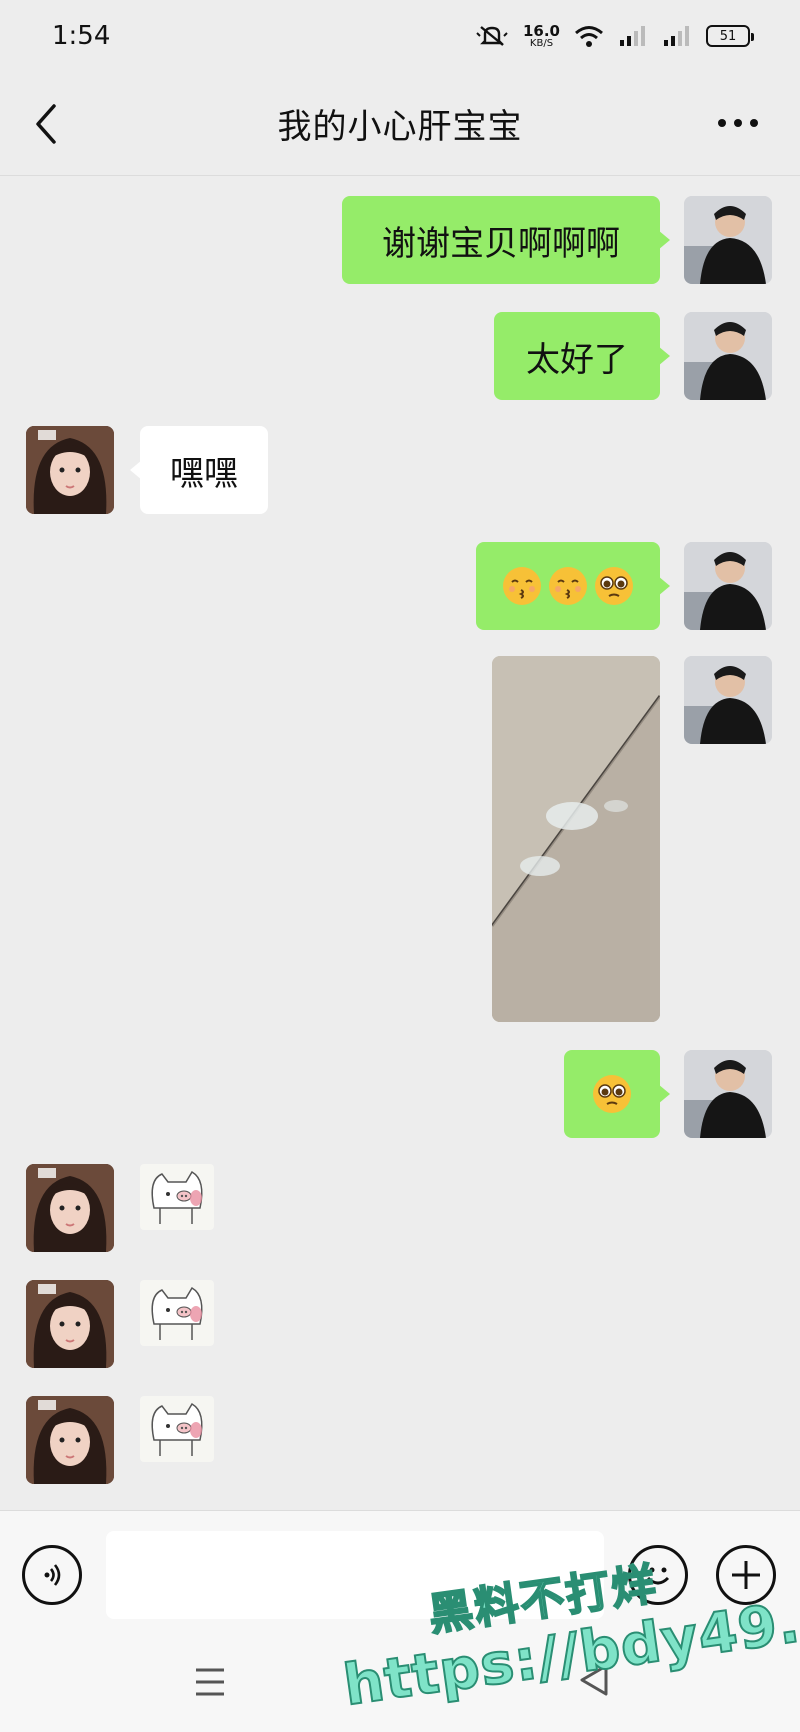  What do you see at coordinates (355, 1575) in the screenshot?
I see `message-input` at bounding box center [355, 1575].